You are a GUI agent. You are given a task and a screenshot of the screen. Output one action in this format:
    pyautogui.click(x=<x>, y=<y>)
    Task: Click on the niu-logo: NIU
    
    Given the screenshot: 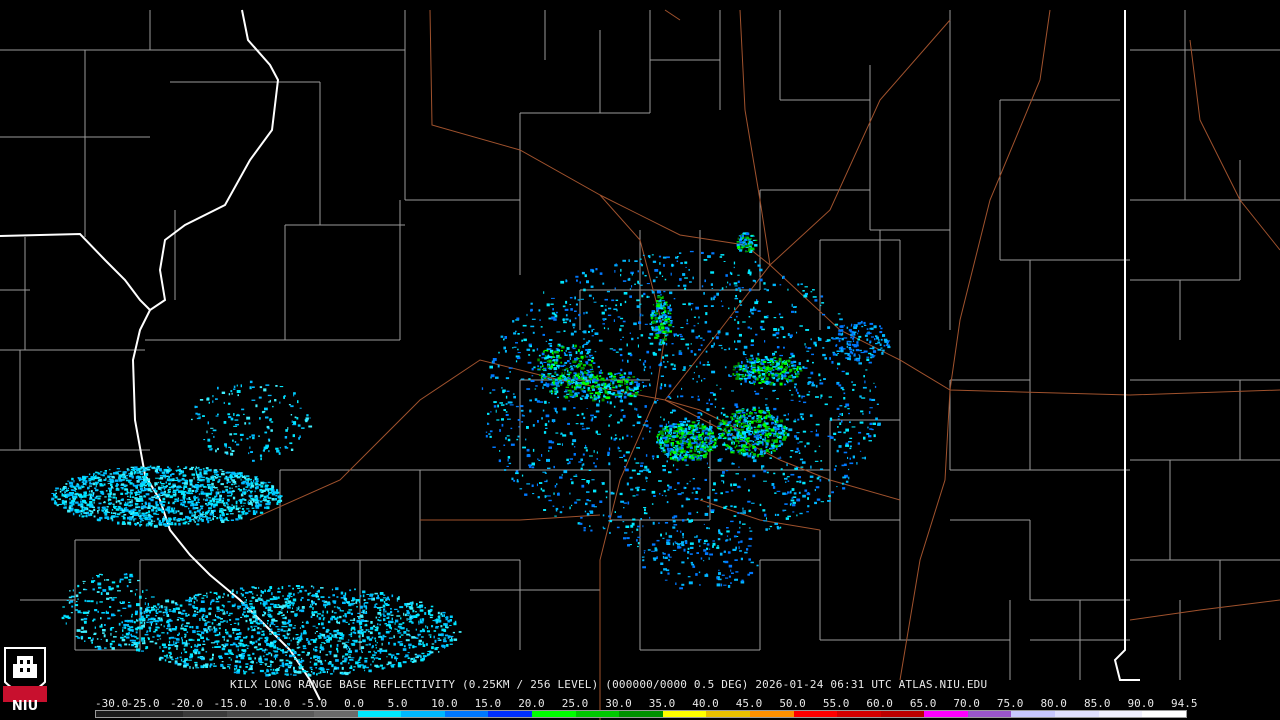 What is the action you would take?
    pyautogui.click(x=25, y=681)
    